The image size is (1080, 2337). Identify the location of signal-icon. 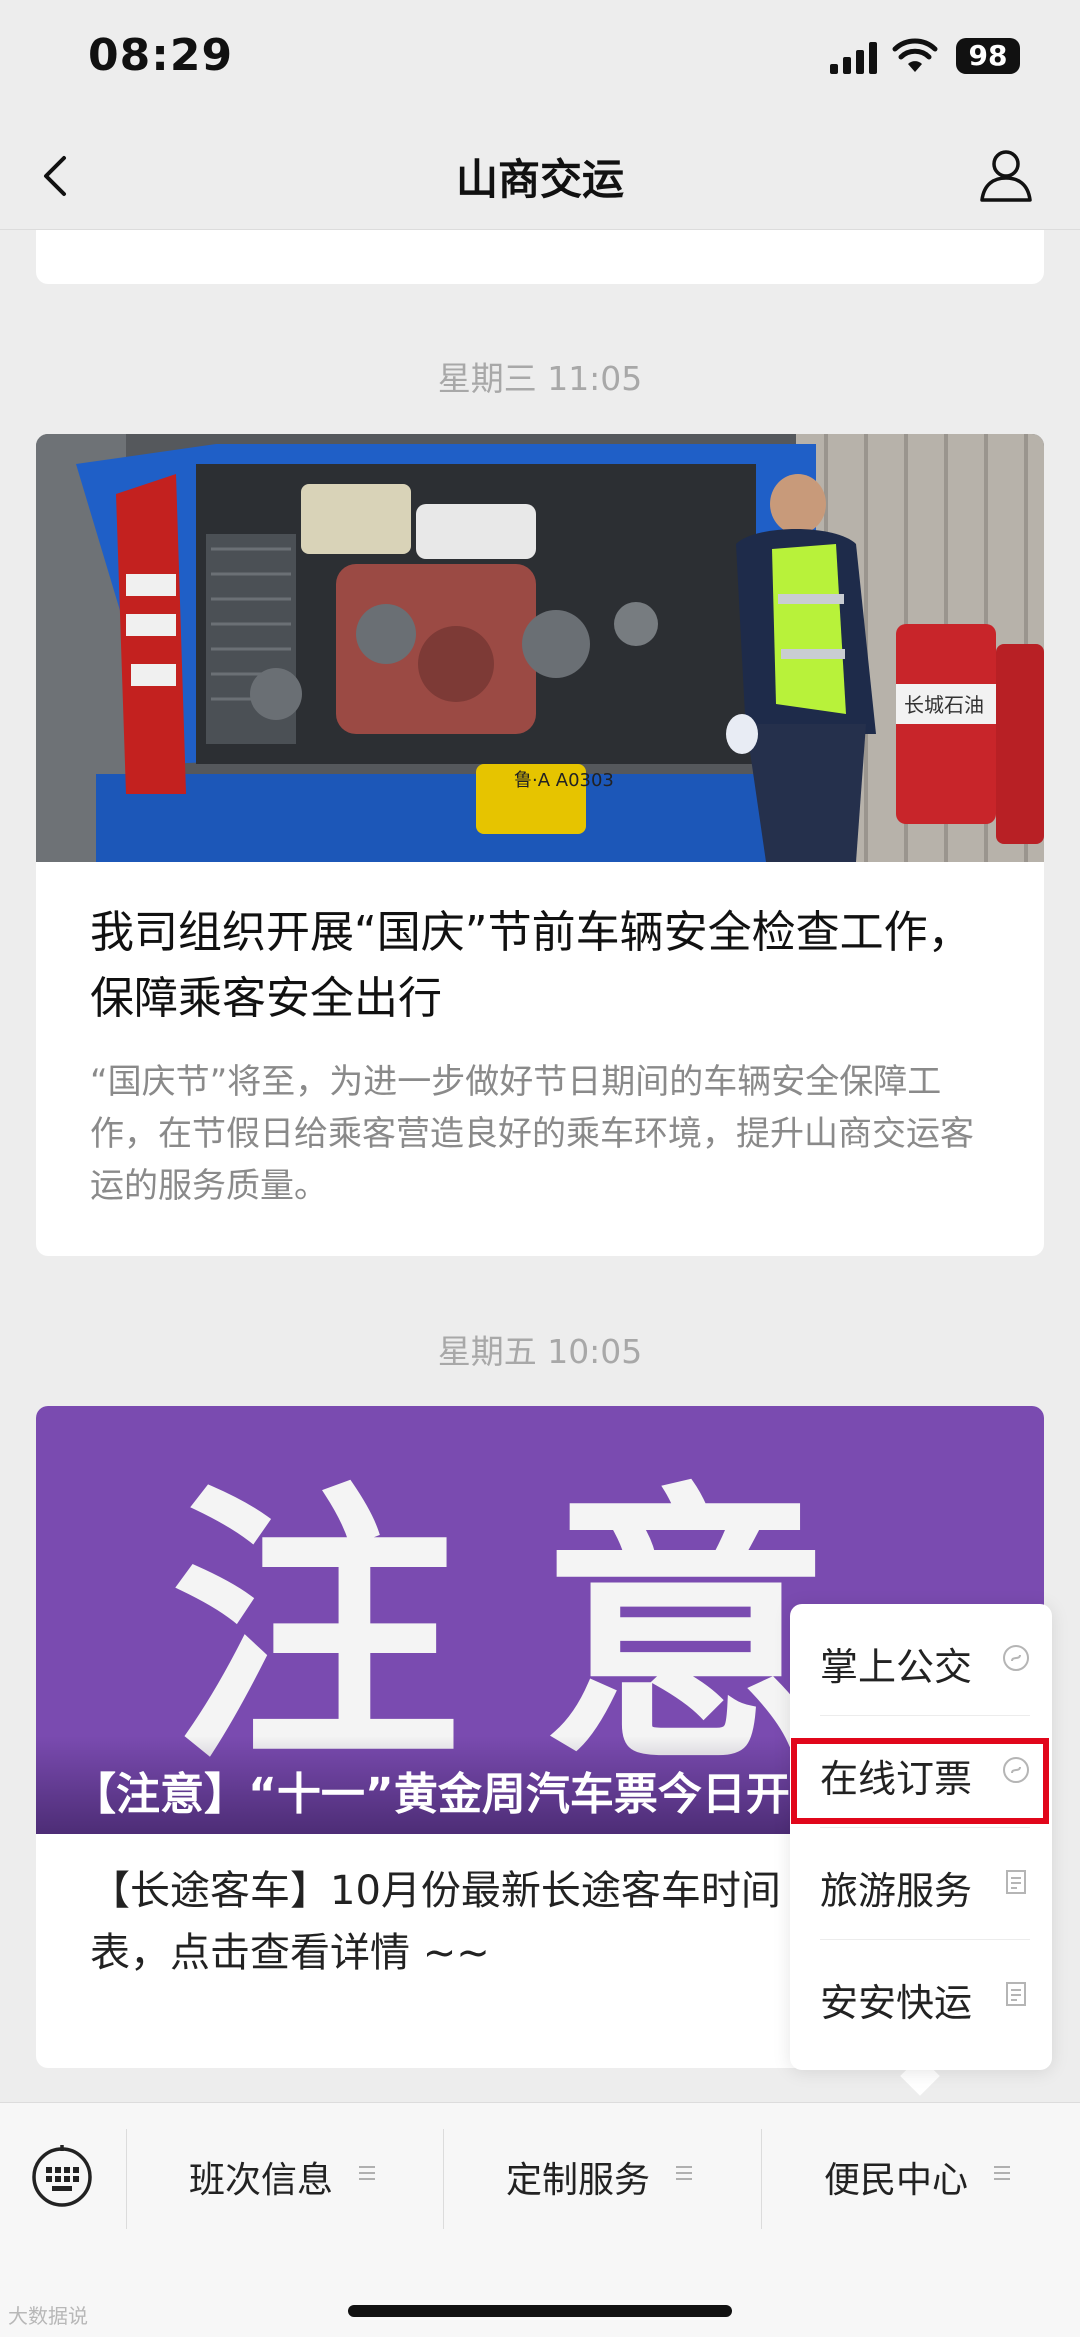
(853, 58).